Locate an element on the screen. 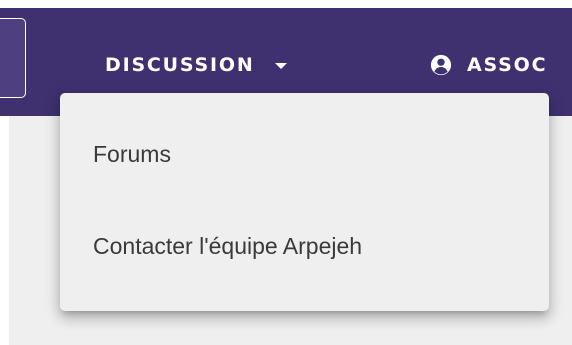  menu-item-forums: Forums is located at coordinates (132, 154).